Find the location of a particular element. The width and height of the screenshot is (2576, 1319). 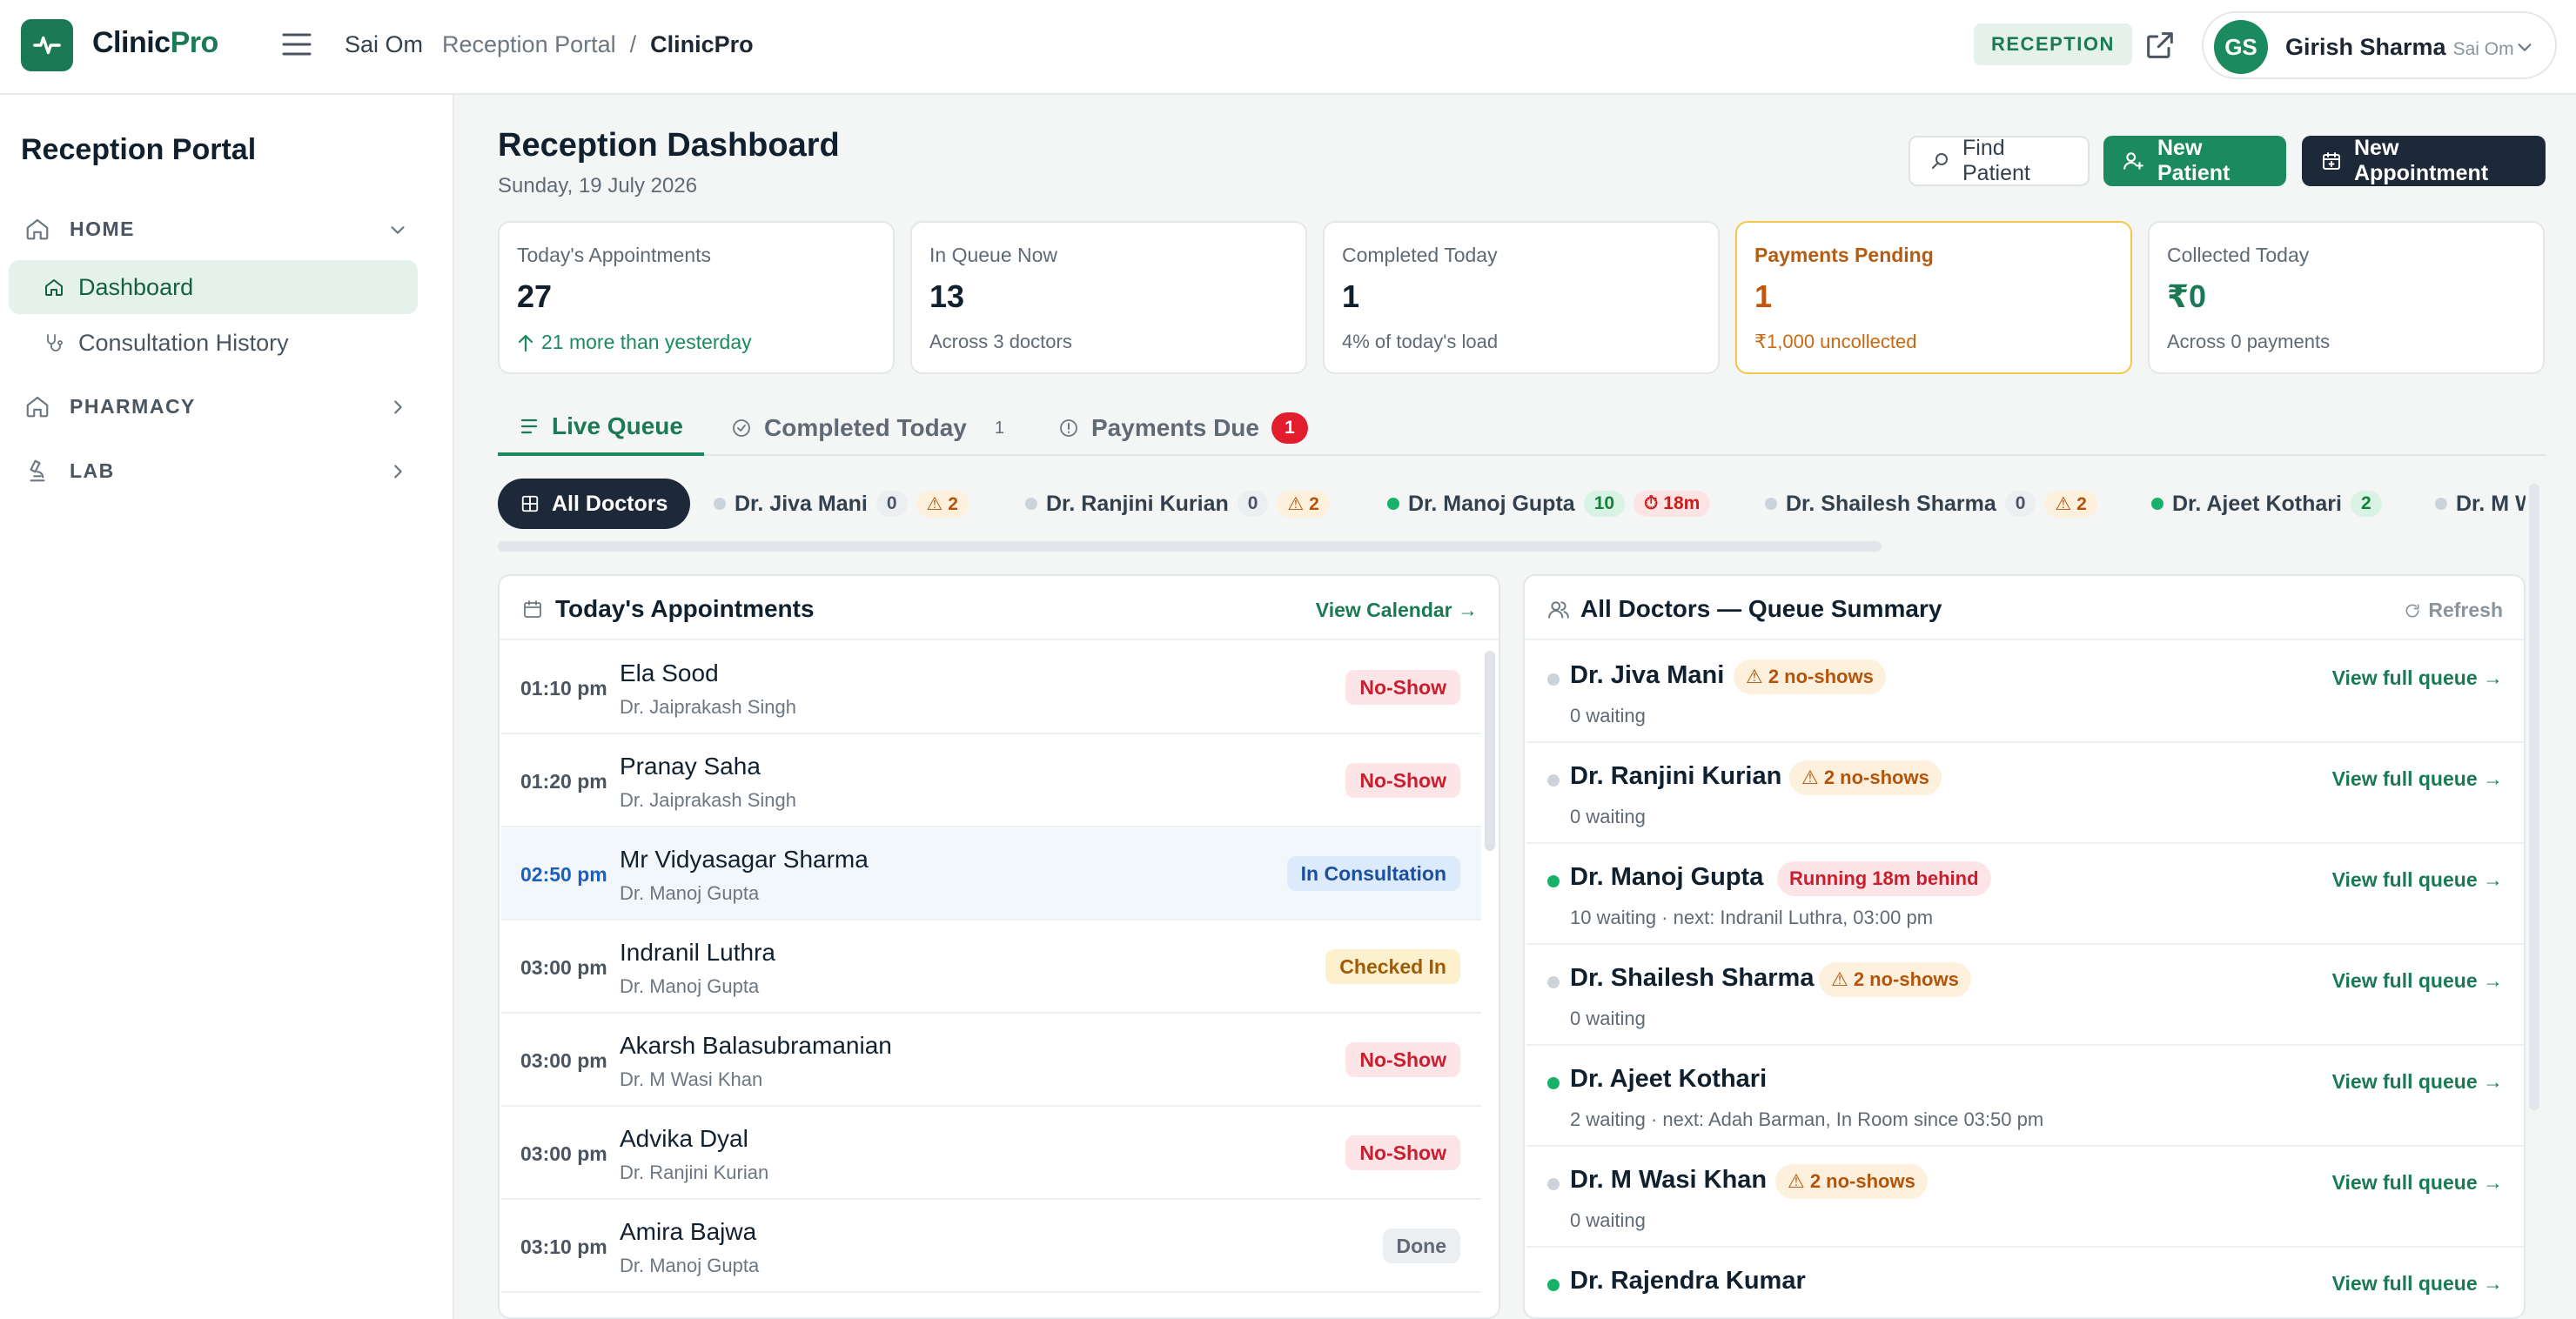

stethoscope-icon is located at coordinates (54, 343).